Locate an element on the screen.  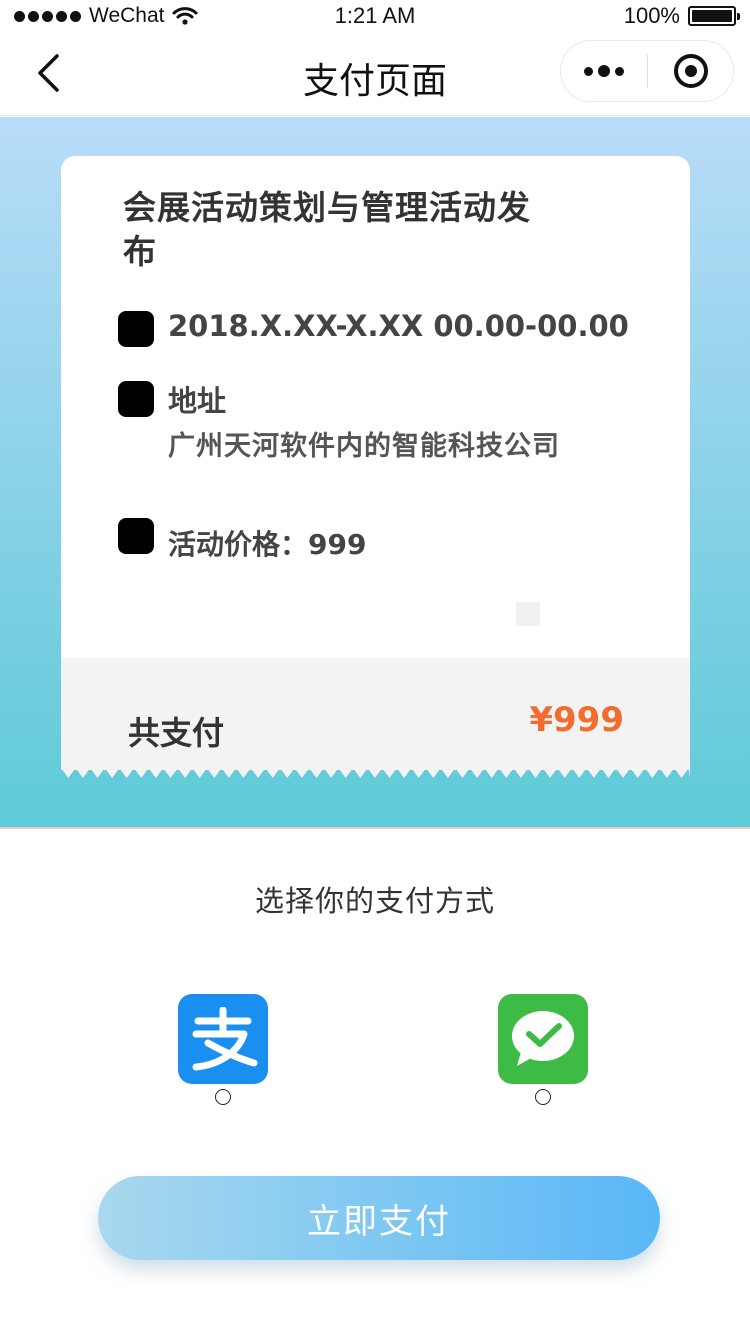
more-button is located at coordinates (604, 71).